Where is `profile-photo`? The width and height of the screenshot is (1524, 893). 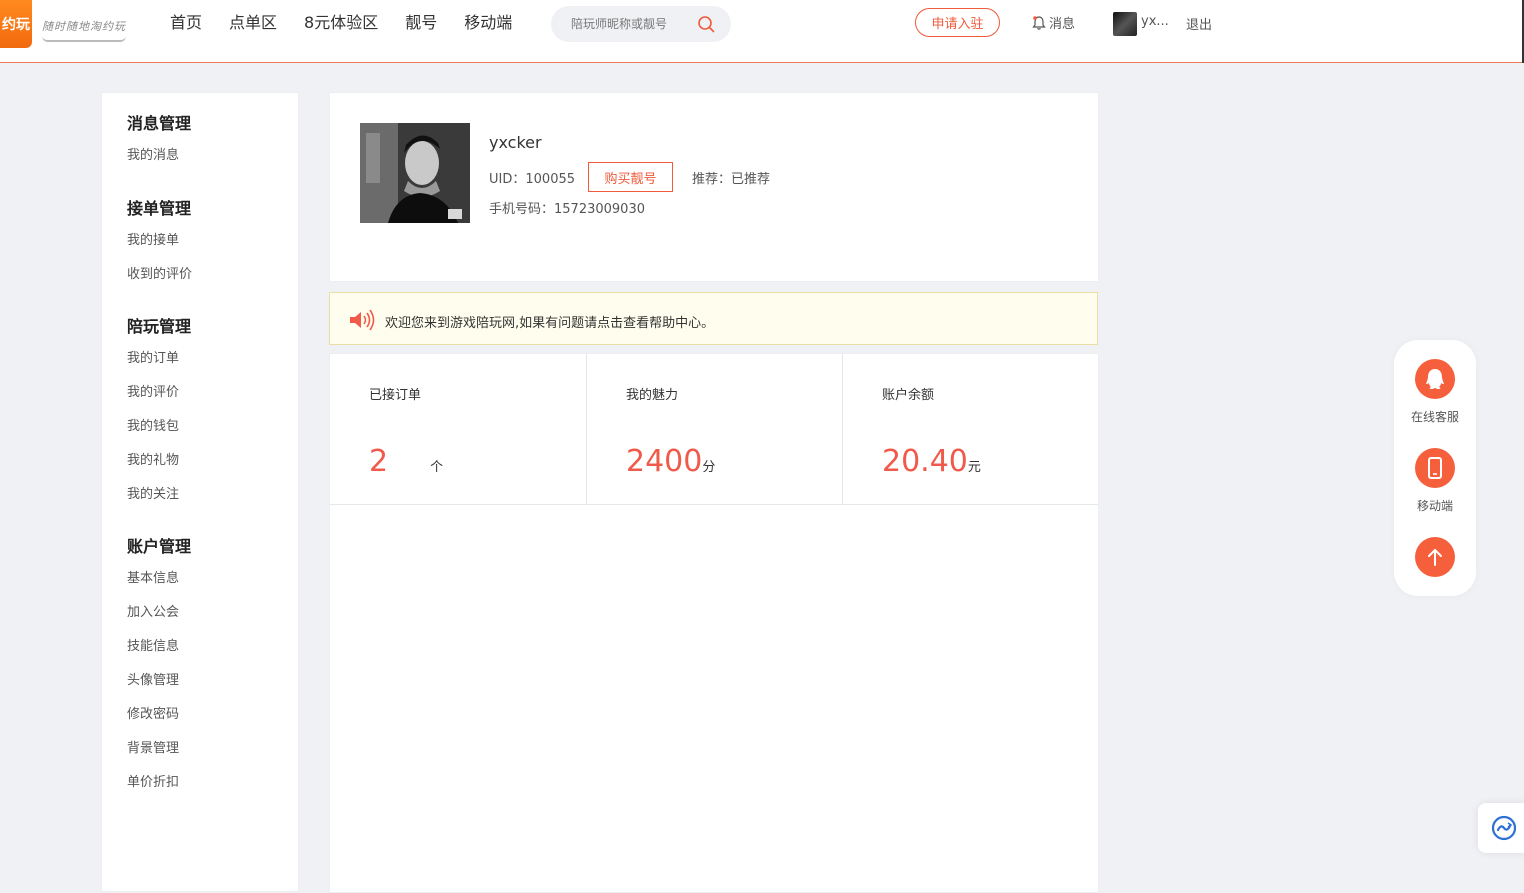
profile-photo is located at coordinates (415, 173).